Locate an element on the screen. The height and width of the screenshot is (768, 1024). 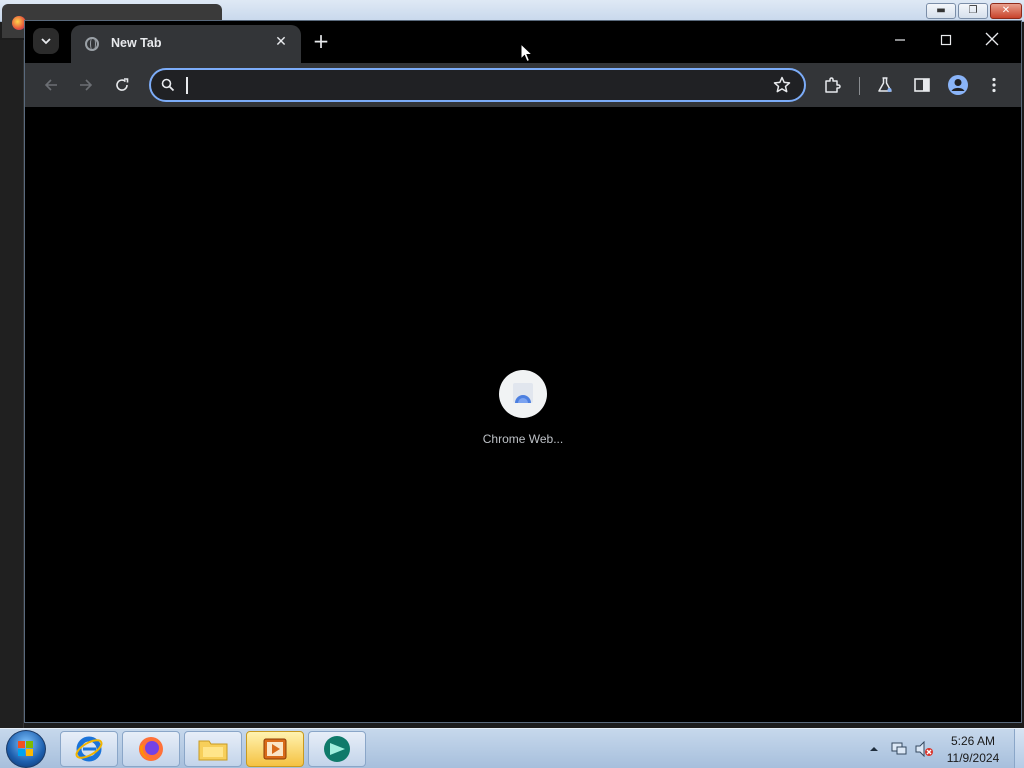
maximize-icon is located at coordinates (946, 40).